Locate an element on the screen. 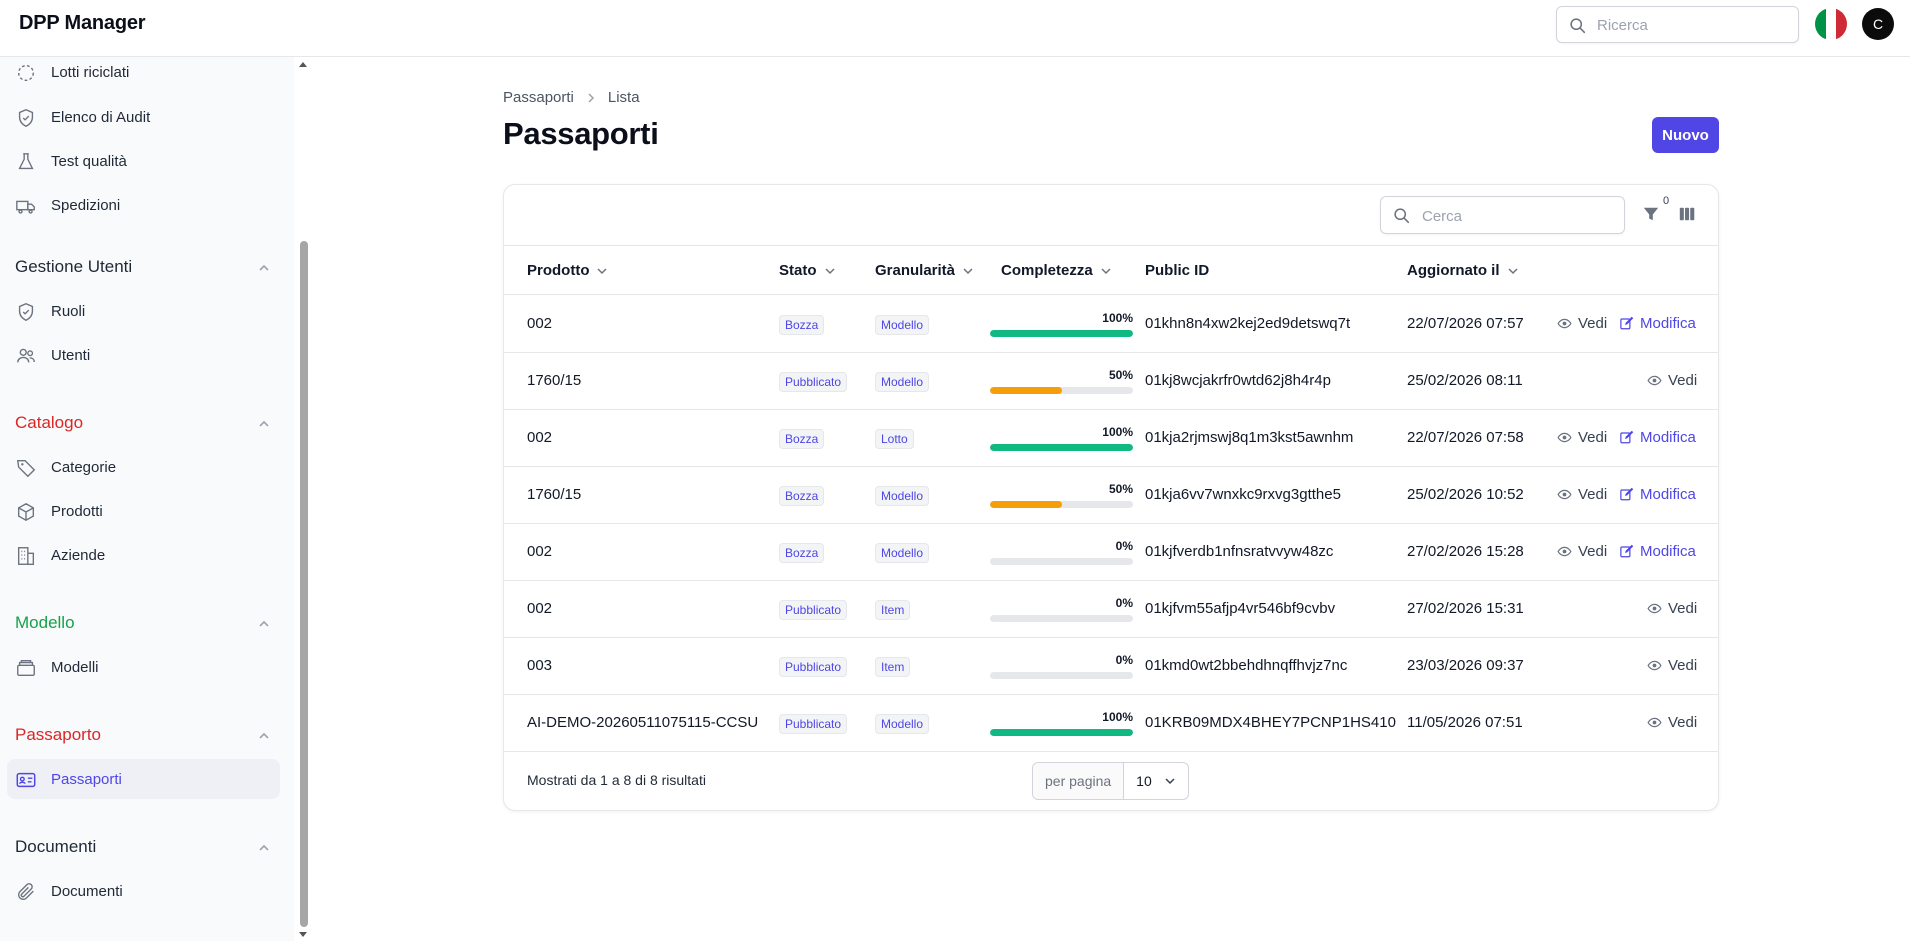 Image resolution: width=1910 pixels, height=941 pixels. shield-check-icon is located at coordinates (26, 312).